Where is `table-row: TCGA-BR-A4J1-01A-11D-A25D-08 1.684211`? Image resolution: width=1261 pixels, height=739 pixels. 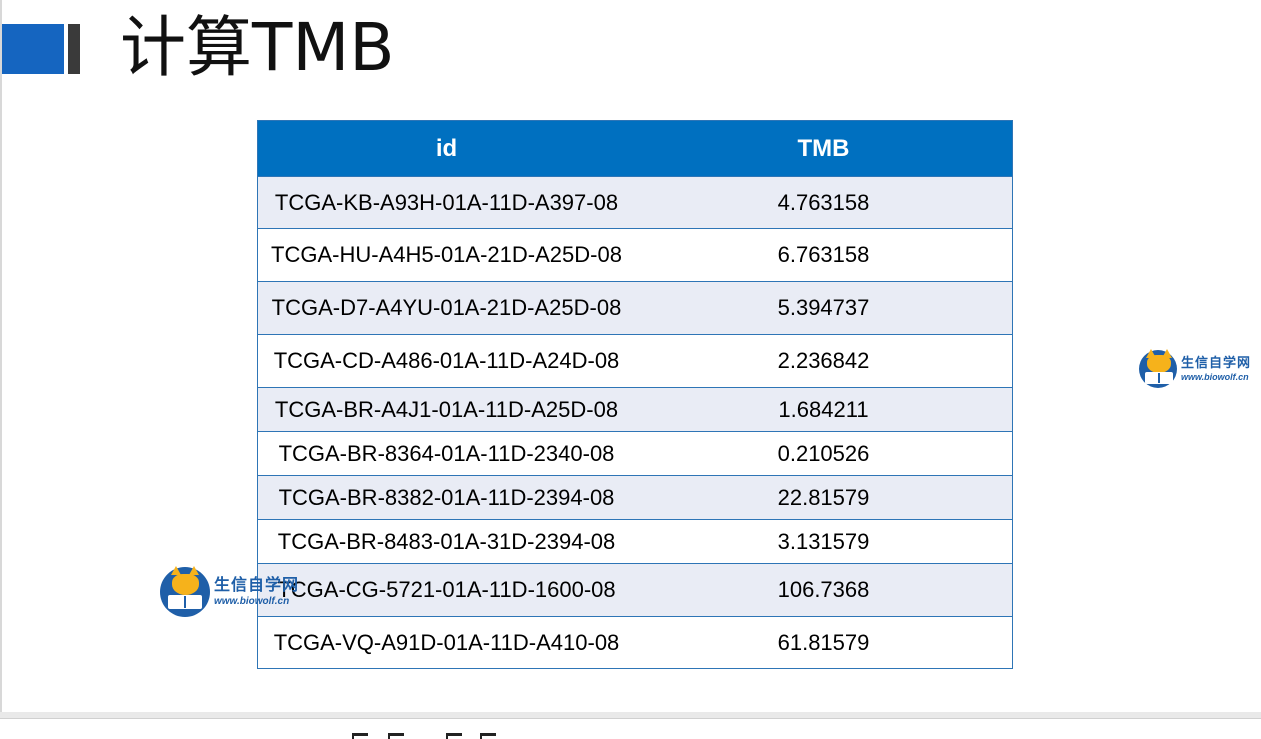
table-row: TCGA-BR-A4J1-01A-11D-A25D-08 1.684211 is located at coordinates (635, 409).